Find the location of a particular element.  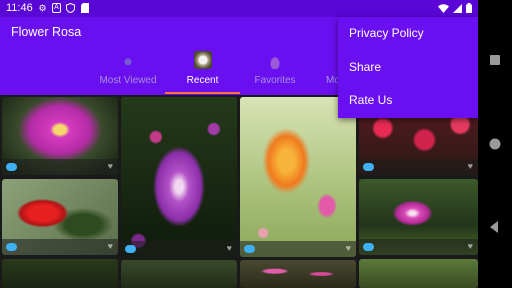

favorites-icon is located at coordinates (275, 60).